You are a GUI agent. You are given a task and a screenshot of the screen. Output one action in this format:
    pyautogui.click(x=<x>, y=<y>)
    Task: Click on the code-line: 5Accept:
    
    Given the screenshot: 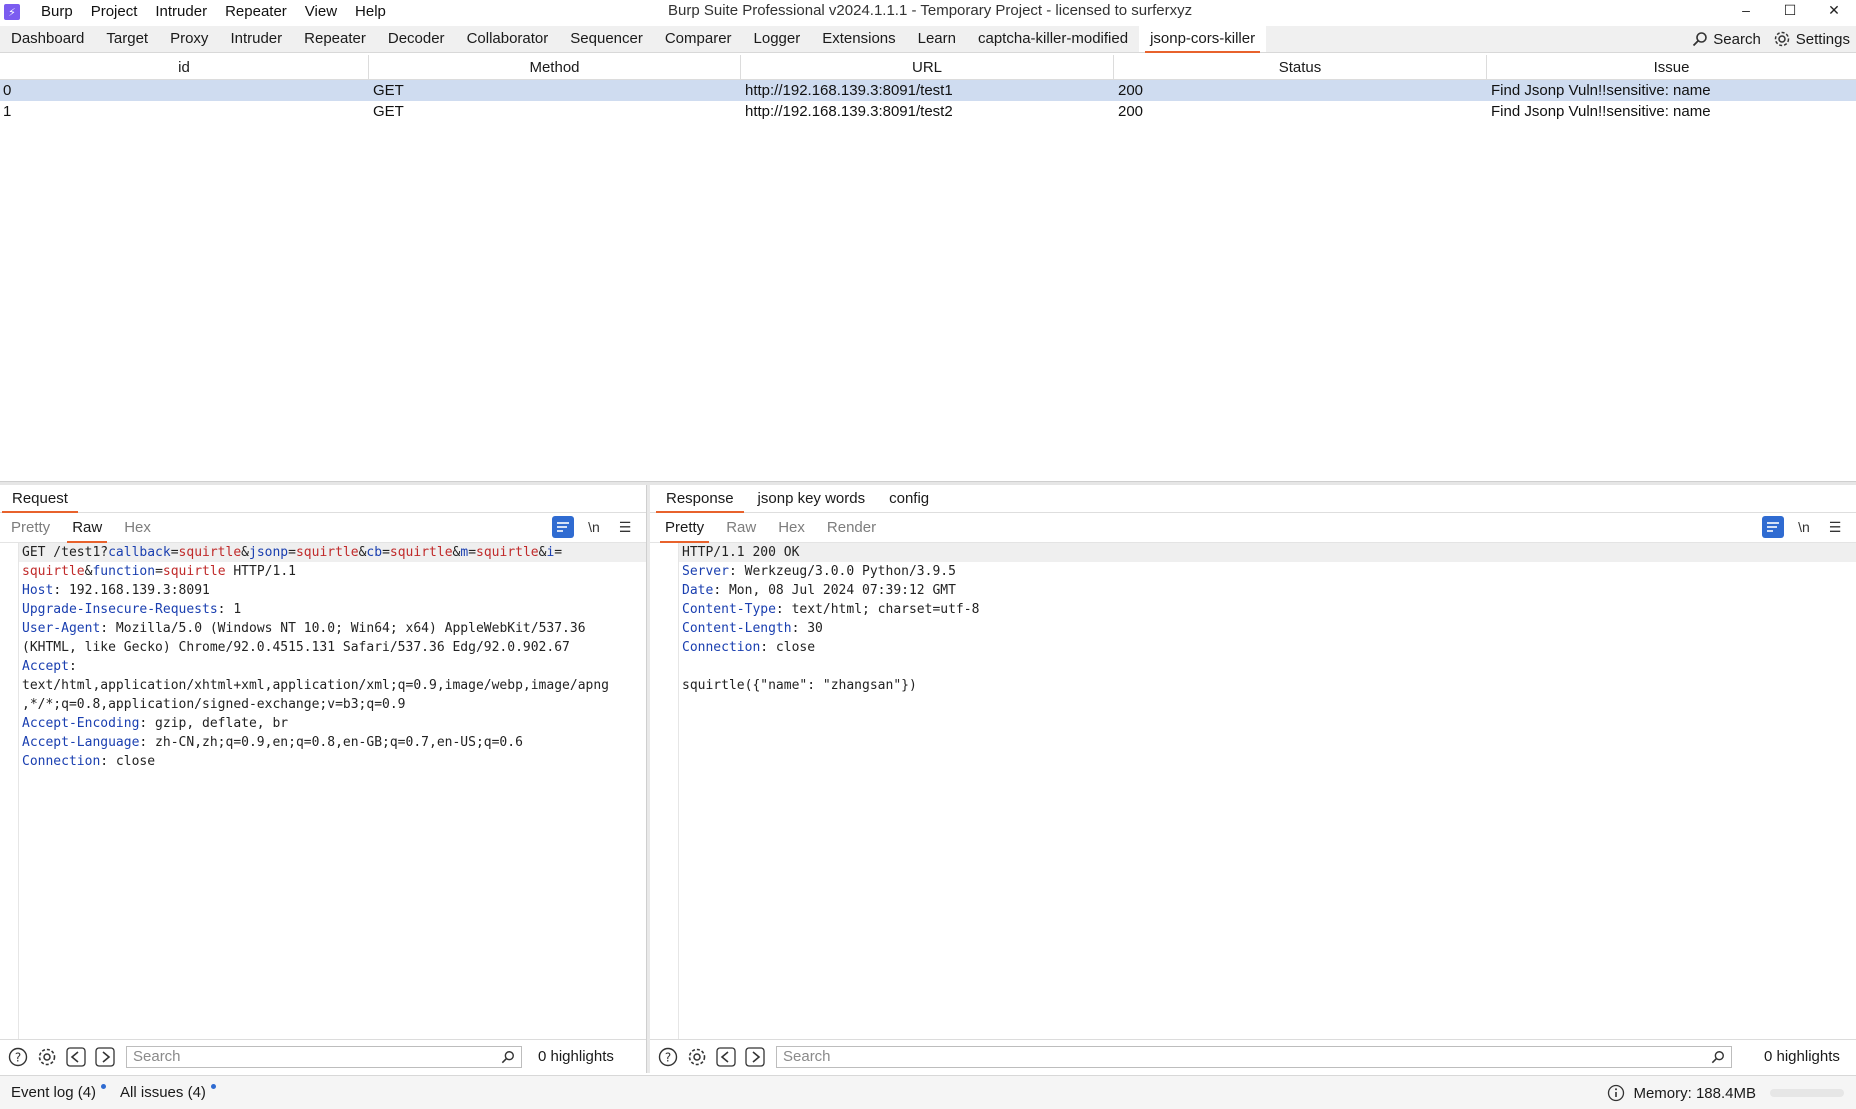 What is the action you would take?
    pyautogui.click(x=39, y=666)
    